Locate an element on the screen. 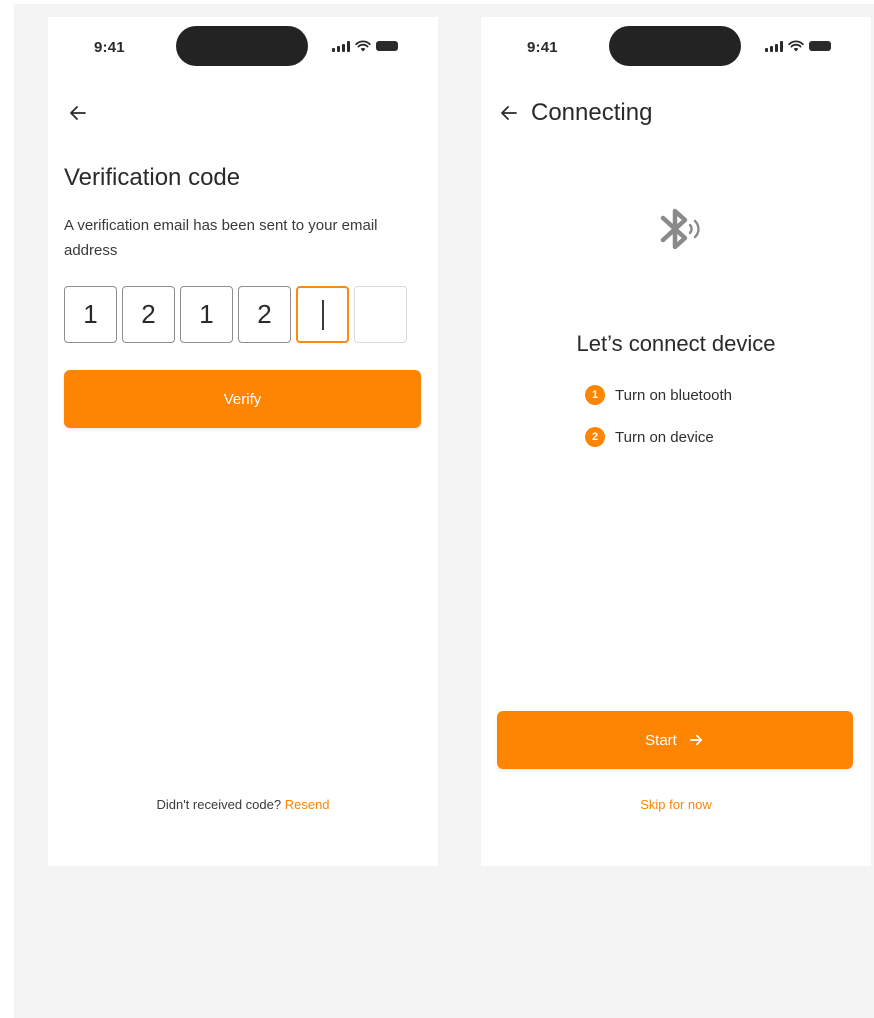  step-item: 1 Turn on bluetooth is located at coordinates (658, 395).